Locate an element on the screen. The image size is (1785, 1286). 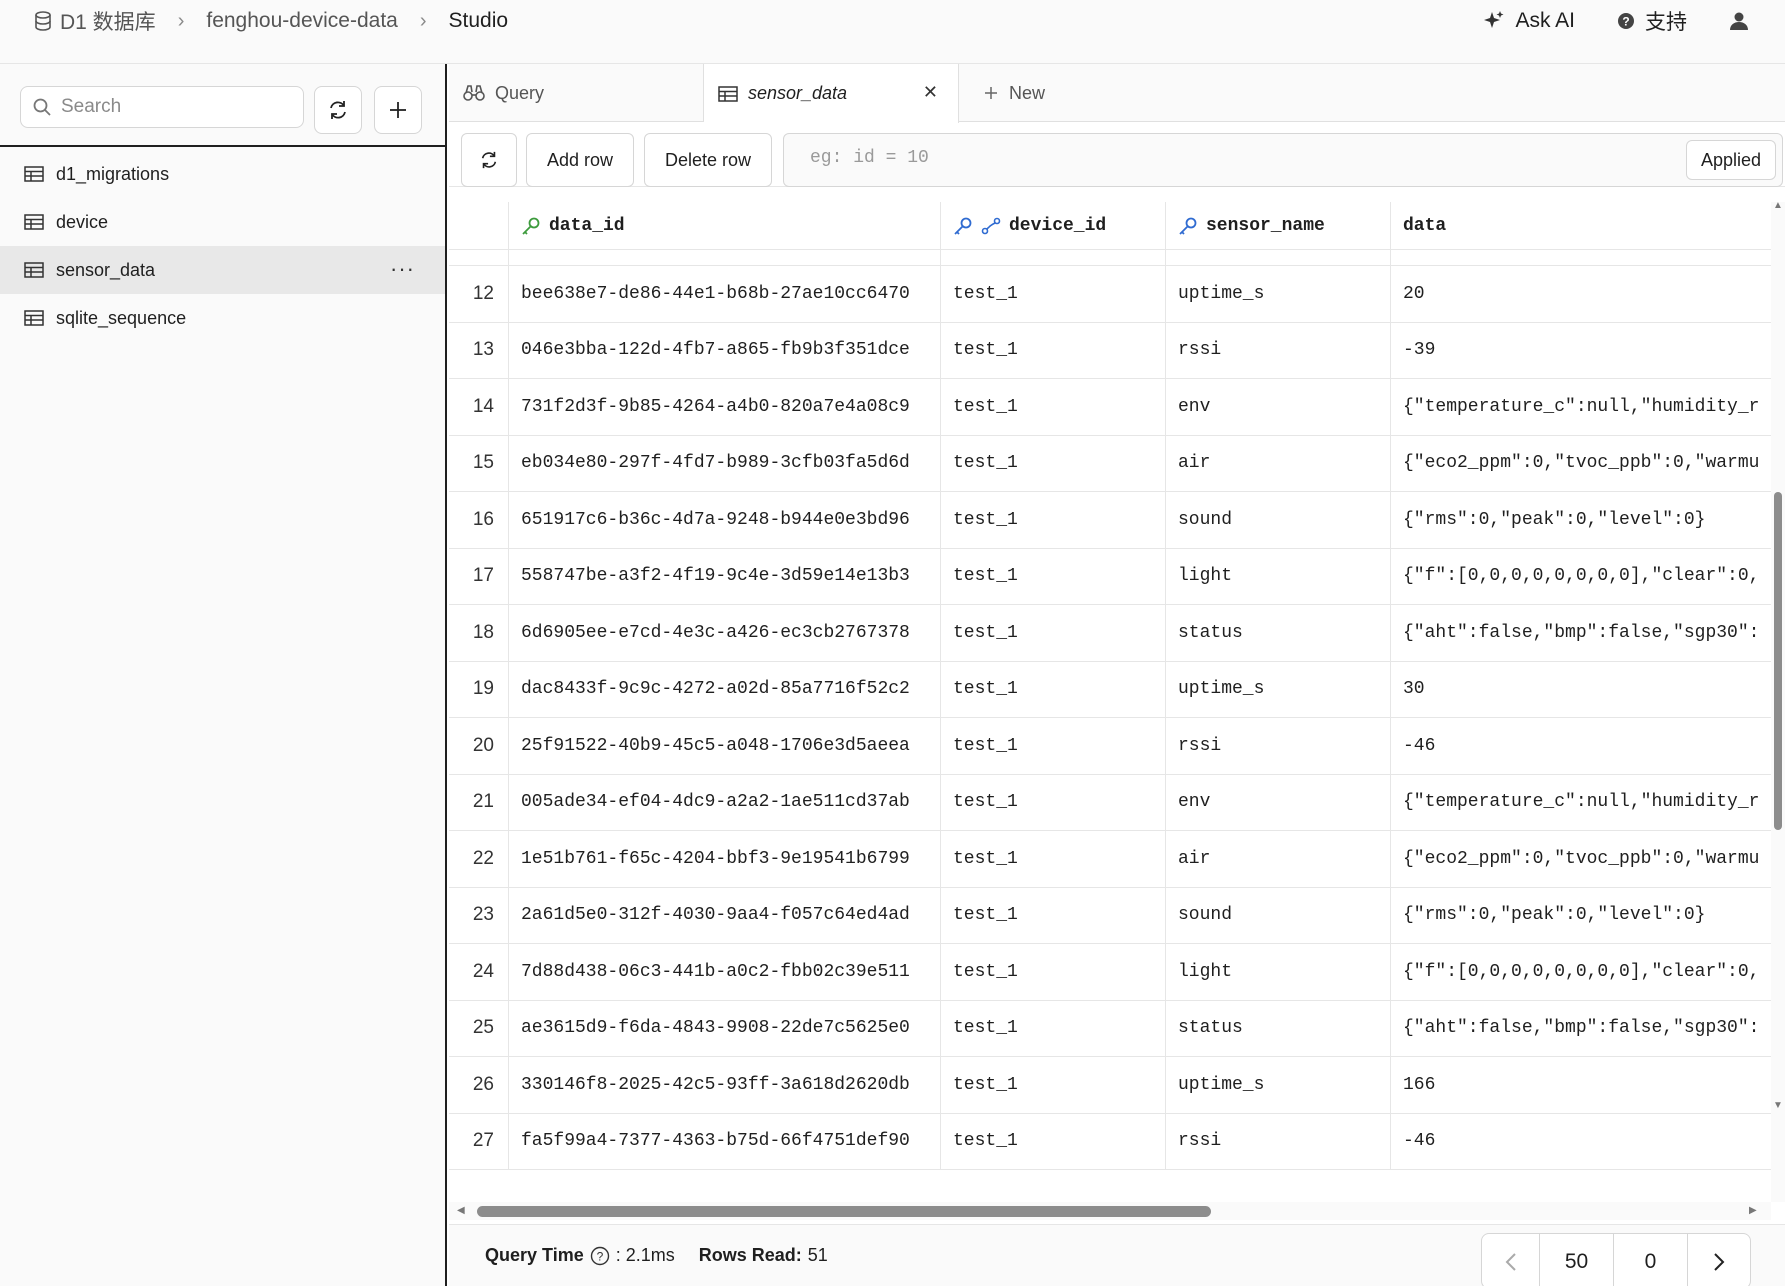
cell-data-id: bee638e7-de86-44e1-b68b-27ae10cc6470 is located at coordinates (725, 294).